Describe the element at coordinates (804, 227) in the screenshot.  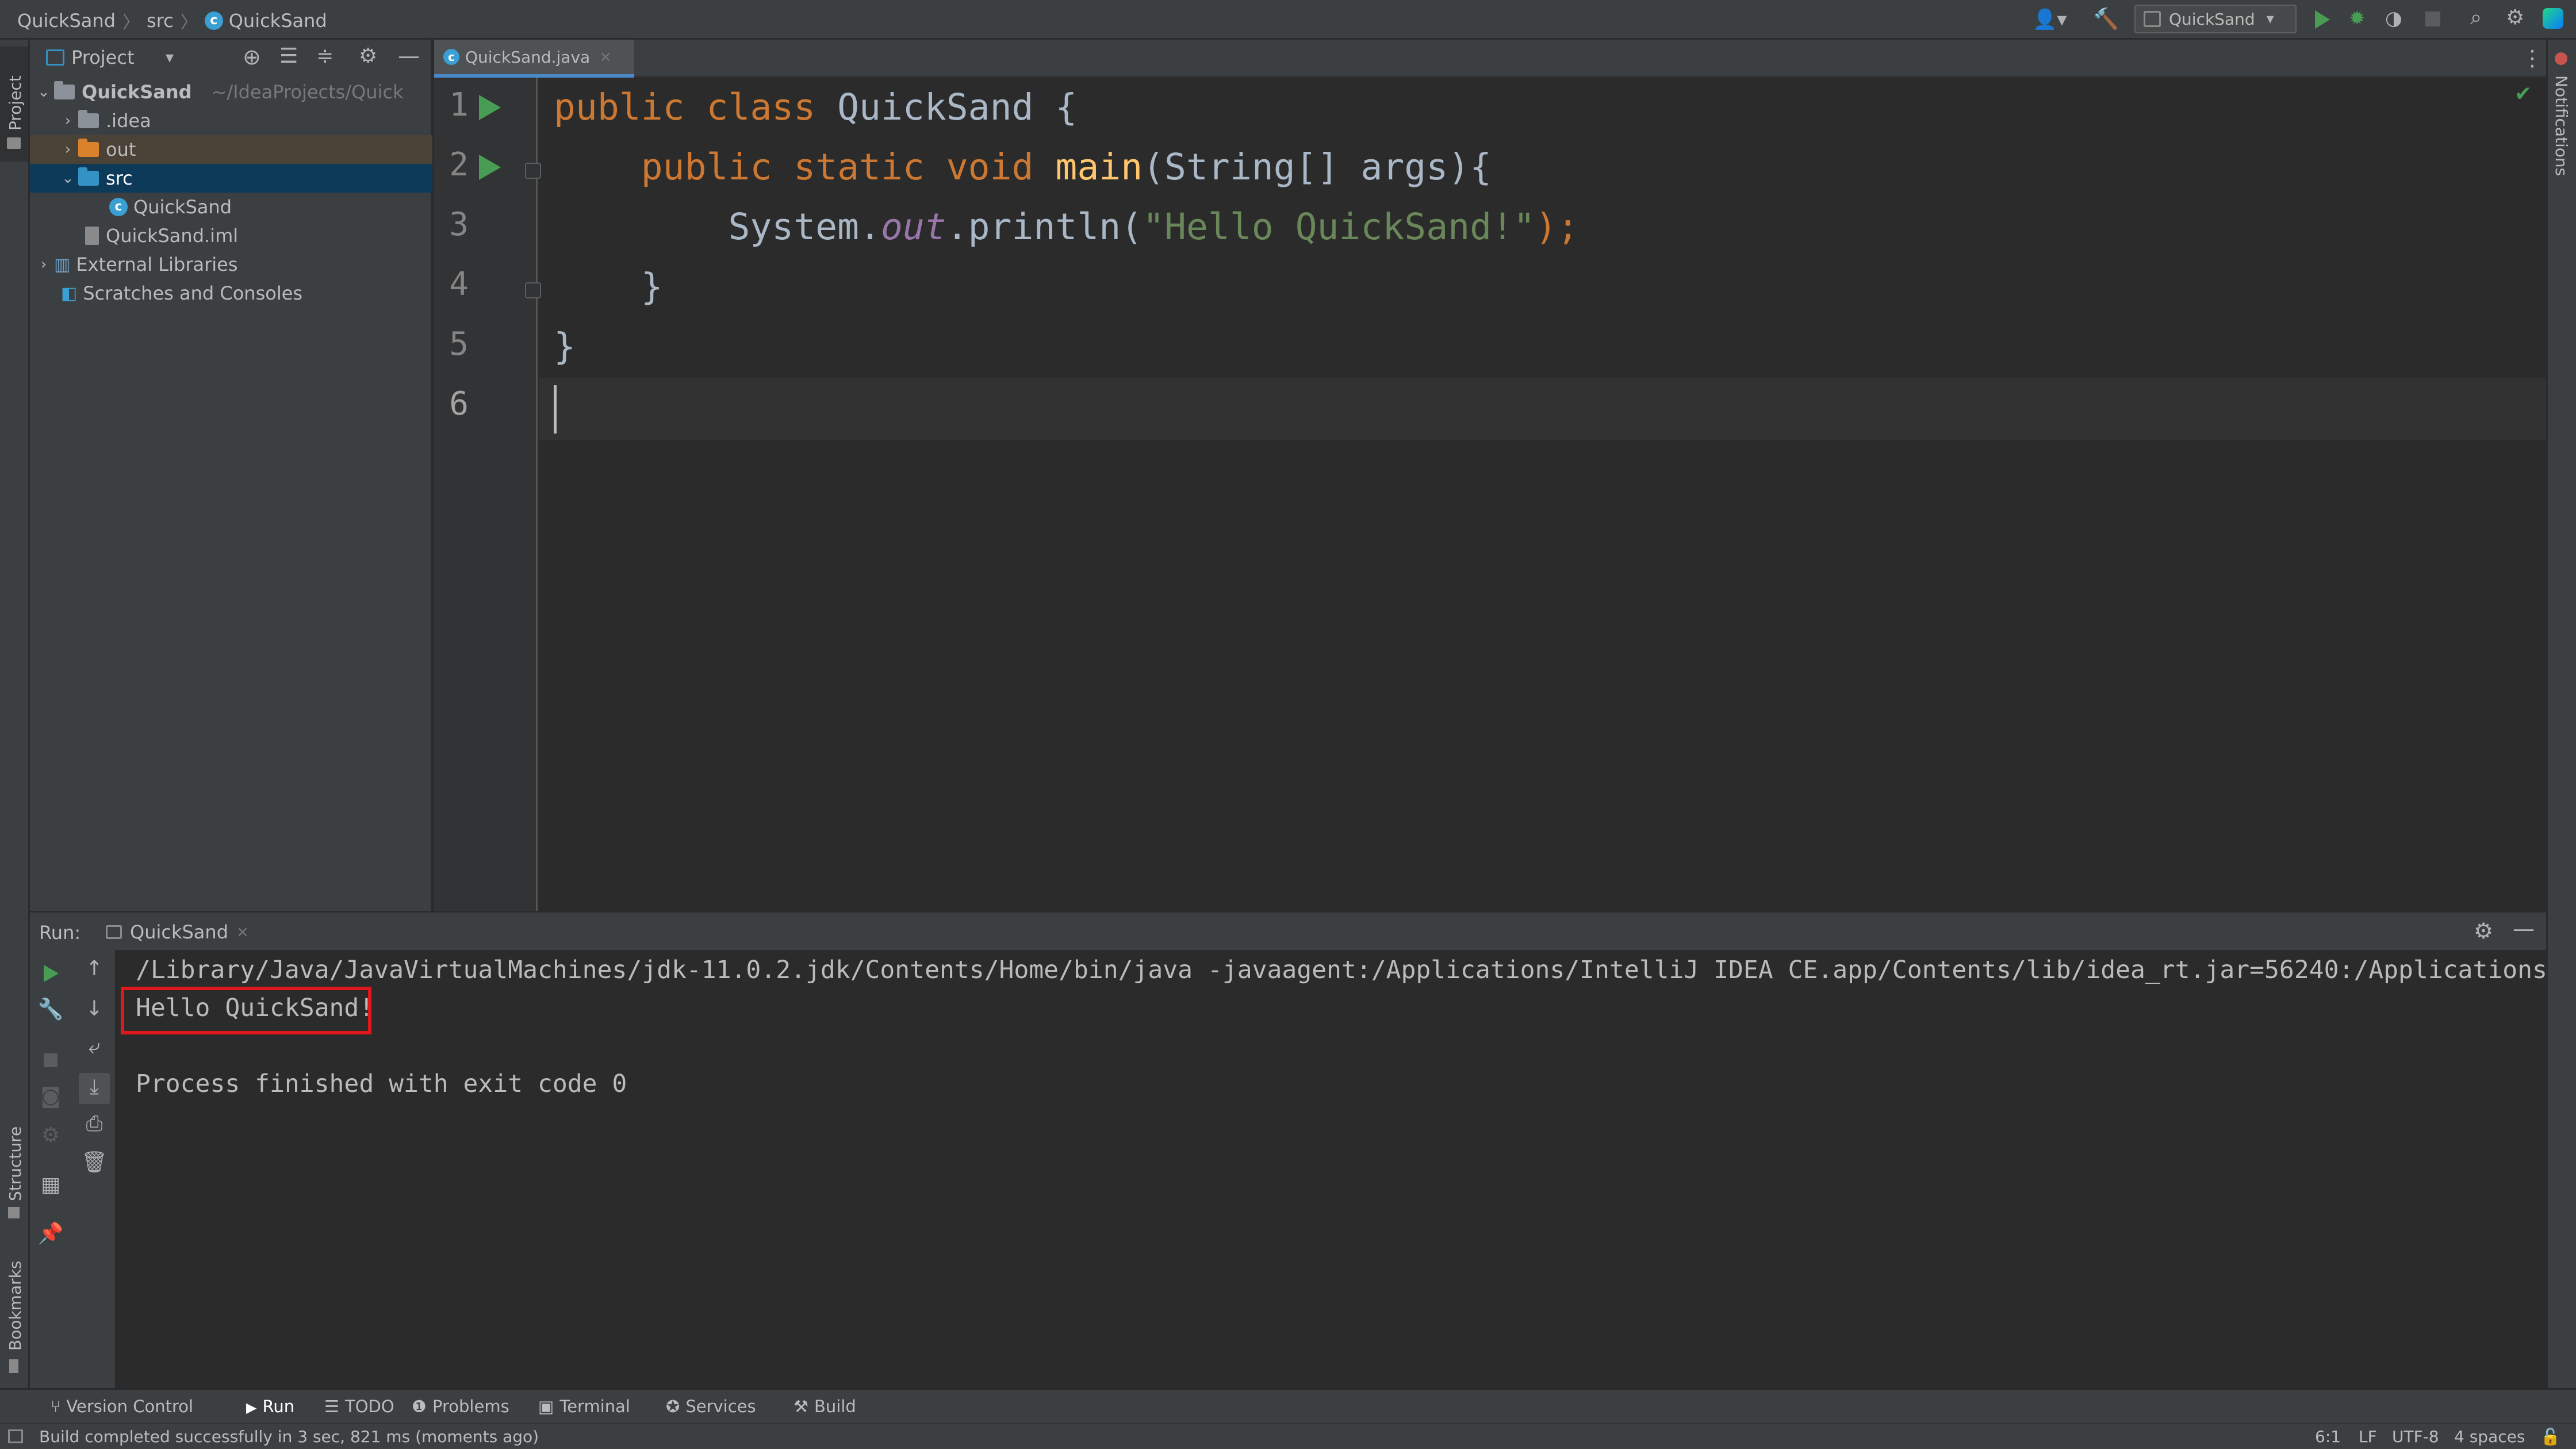
I see `code-text: System.` at that location.